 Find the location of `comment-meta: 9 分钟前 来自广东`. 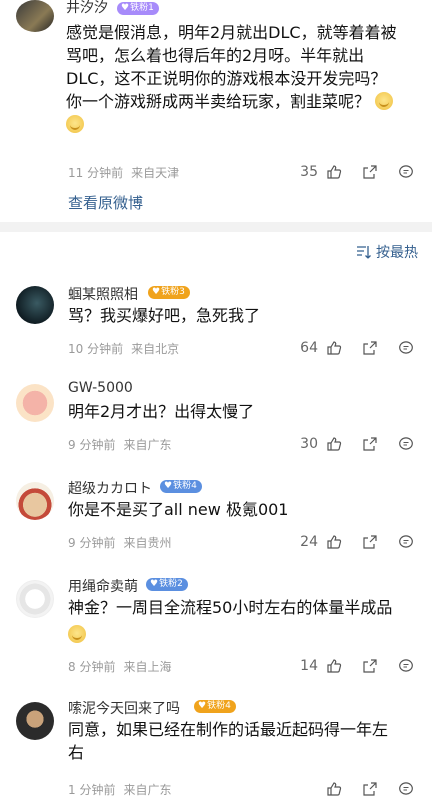

comment-meta: 9 分钟前 来自广东 is located at coordinates (119, 444).